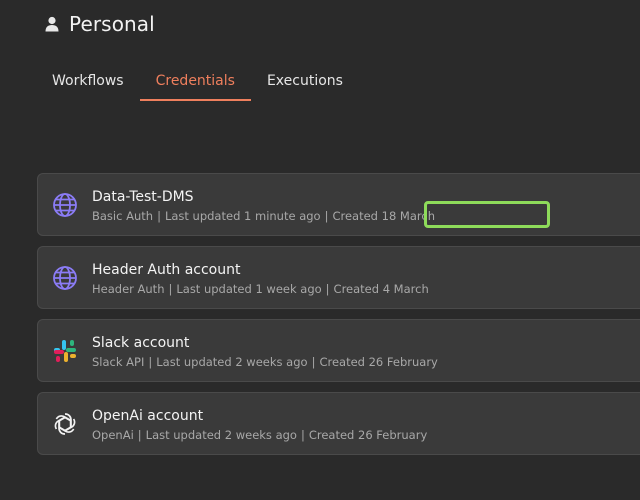  Describe the element at coordinates (123, 216) in the screenshot. I see `credential-type: Basic Auth` at that location.